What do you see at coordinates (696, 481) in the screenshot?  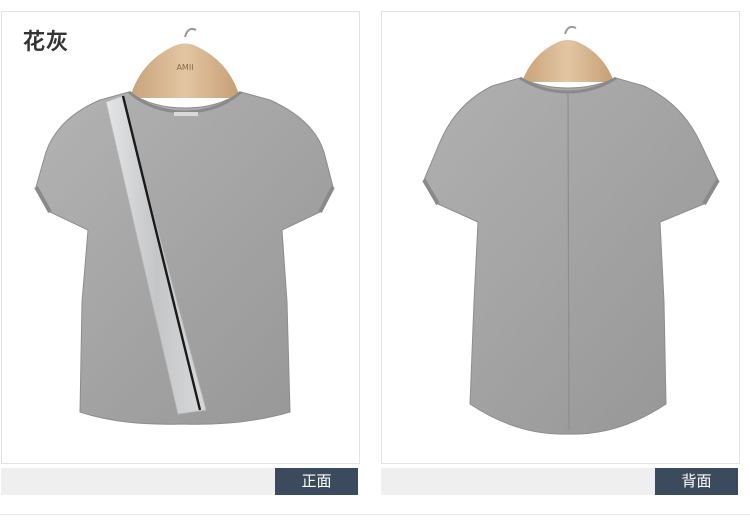 I see `back-caption-tag: 背面` at bounding box center [696, 481].